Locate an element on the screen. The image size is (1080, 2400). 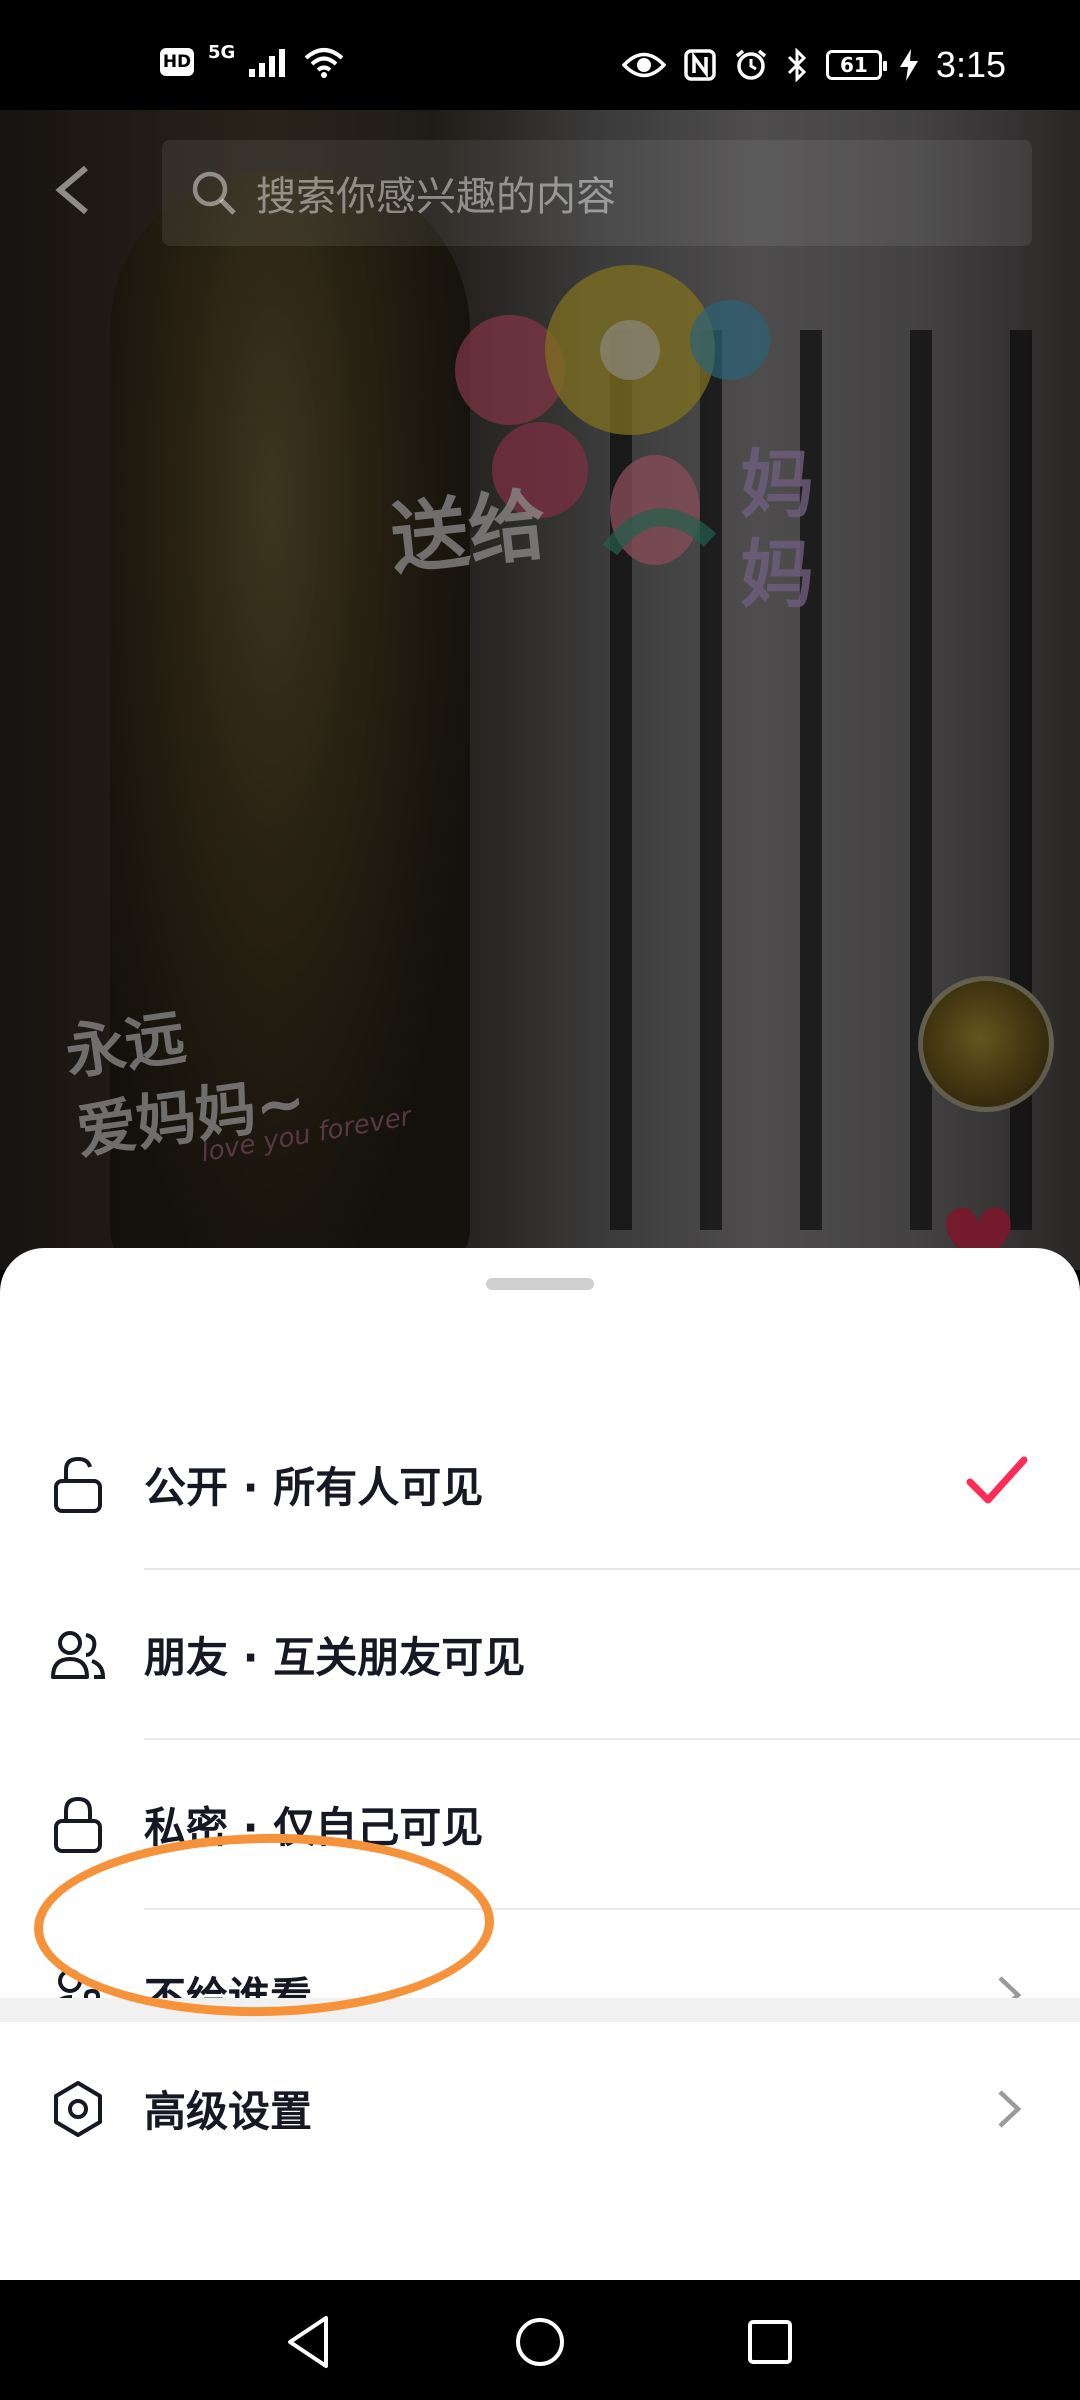
option-private-label: 私密 · 仅自己可见 is located at coordinates (314, 1827).